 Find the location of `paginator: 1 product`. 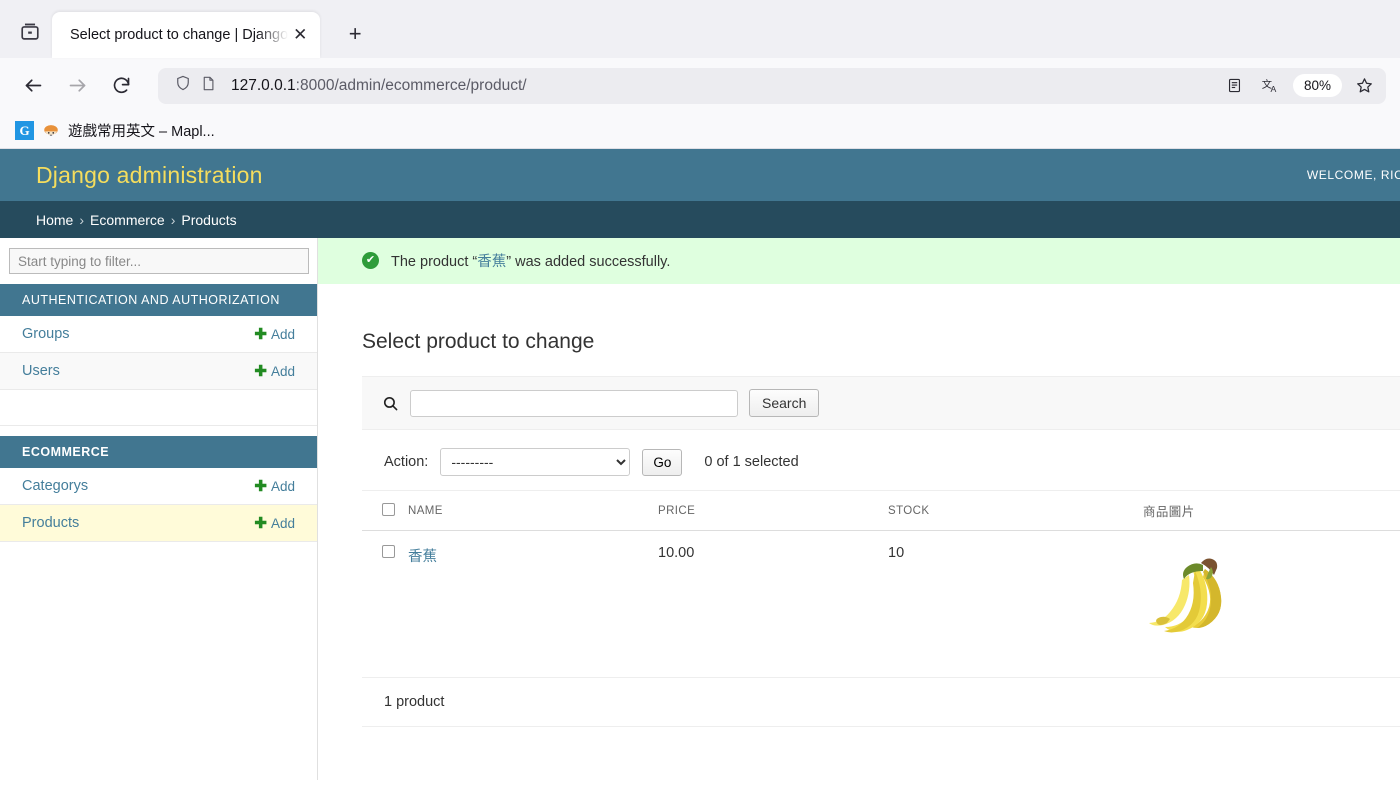

paginator: 1 product is located at coordinates (881, 702).